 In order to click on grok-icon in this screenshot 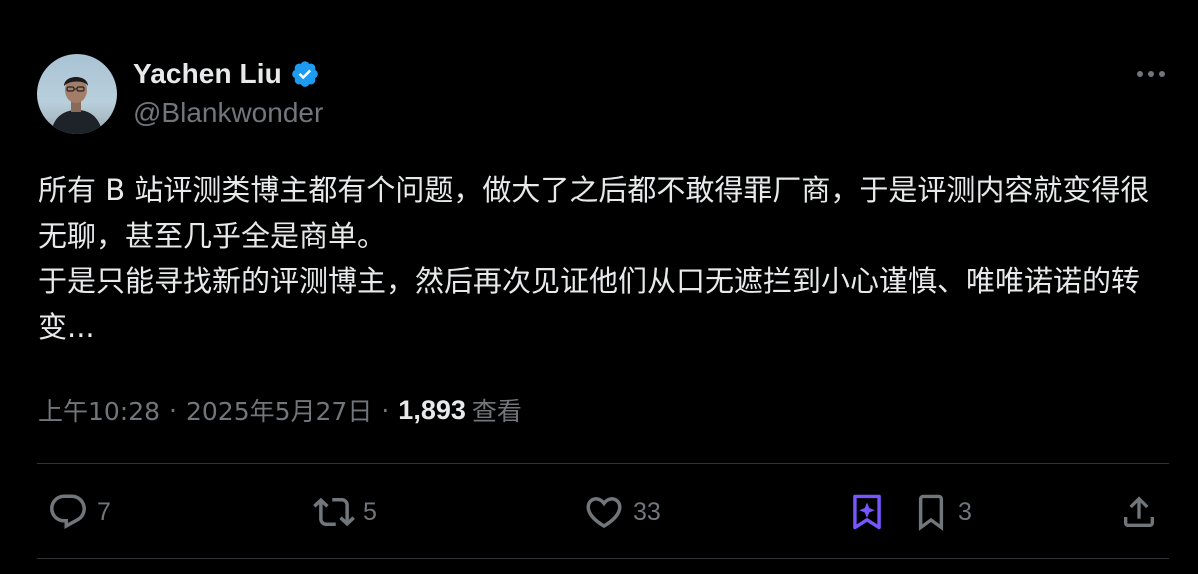, I will do `click(867, 512)`.